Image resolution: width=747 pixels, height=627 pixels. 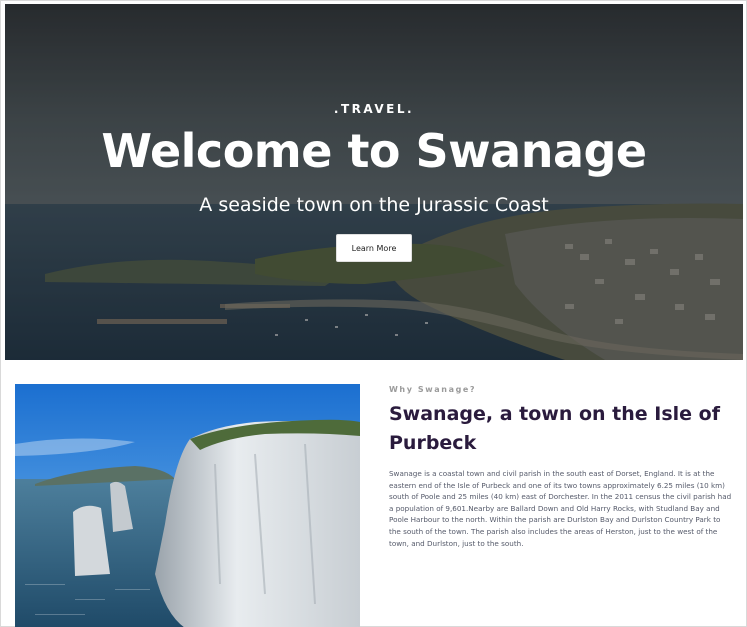 I want to click on section-title: Swanage, a town on the Isle of Purbeck, so click(x=555, y=428).